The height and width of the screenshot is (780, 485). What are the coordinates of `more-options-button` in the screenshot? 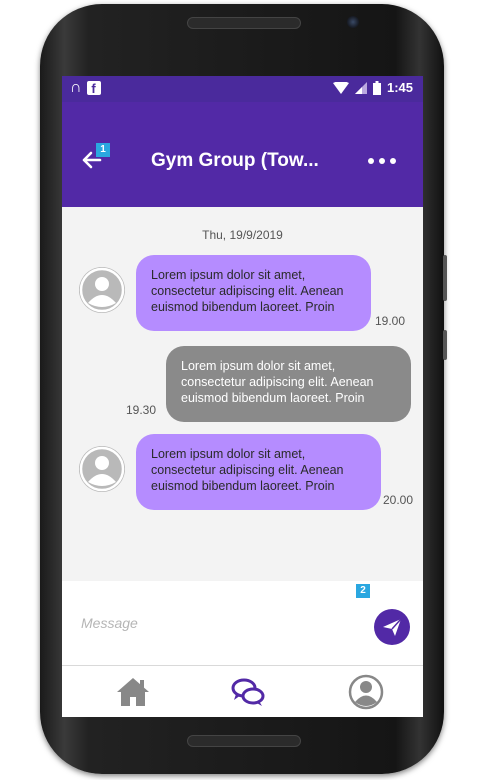 It's located at (382, 161).